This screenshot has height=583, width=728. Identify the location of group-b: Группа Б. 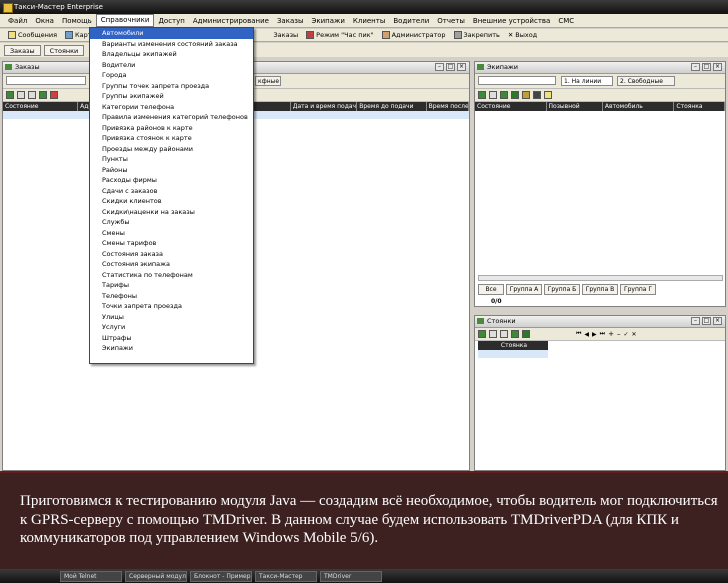
(562, 289).